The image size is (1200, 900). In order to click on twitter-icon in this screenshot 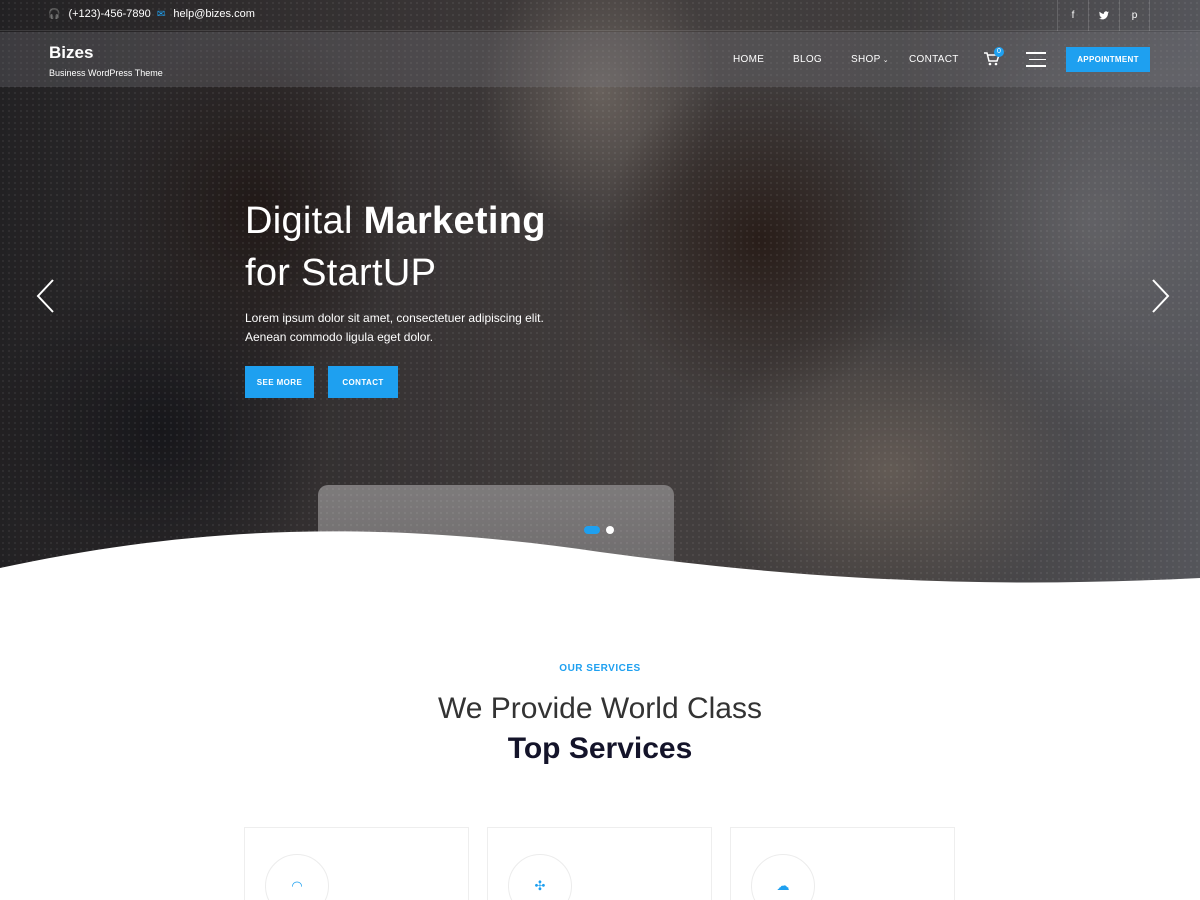, I will do `click(1103, 15)`.